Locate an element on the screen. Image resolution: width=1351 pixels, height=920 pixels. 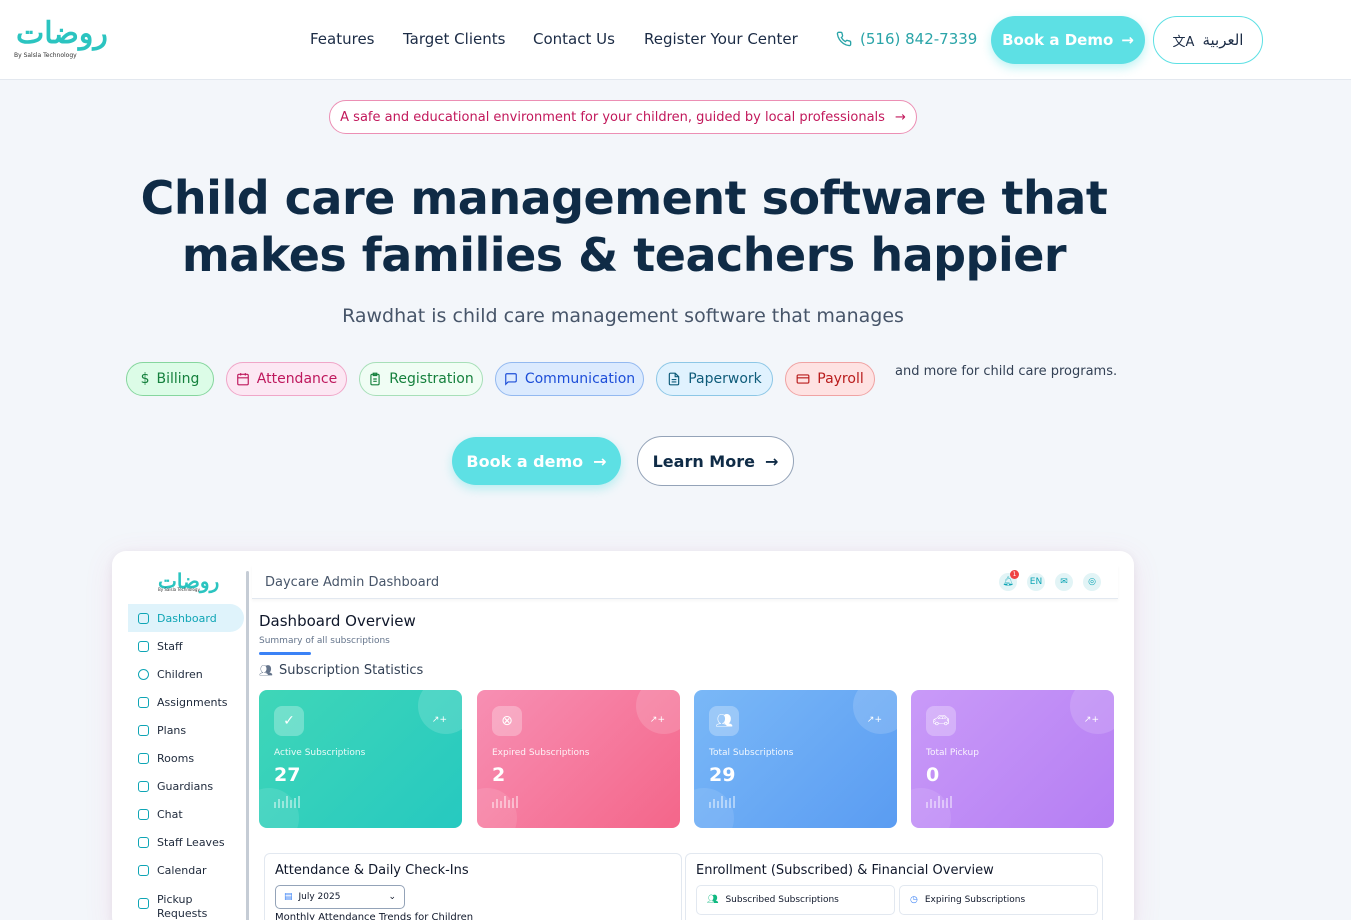
sidebar-item-calendar: Calendar is located at coordinates (186, 870).